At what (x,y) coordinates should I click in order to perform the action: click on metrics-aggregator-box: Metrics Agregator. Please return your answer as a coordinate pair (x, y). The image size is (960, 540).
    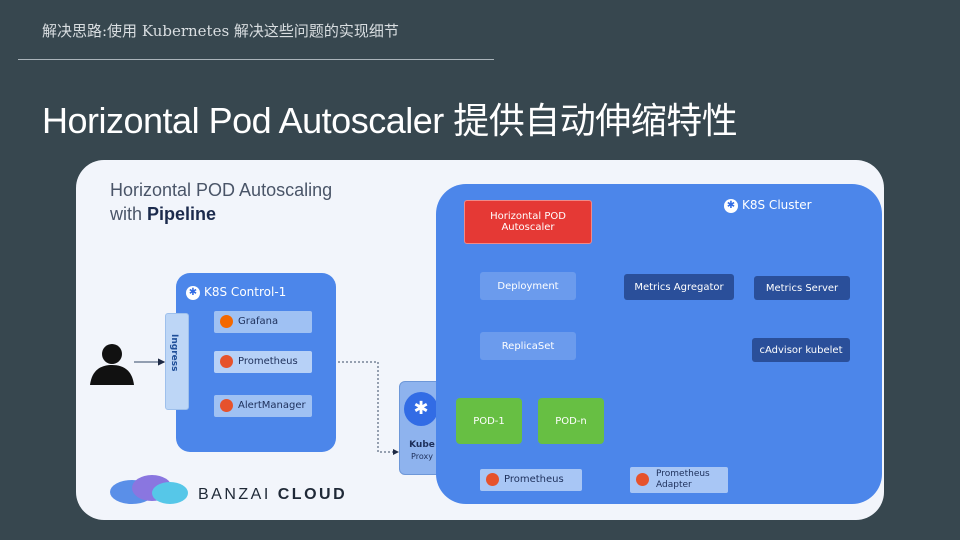
    Looking at the image, I should click on (679, 287).